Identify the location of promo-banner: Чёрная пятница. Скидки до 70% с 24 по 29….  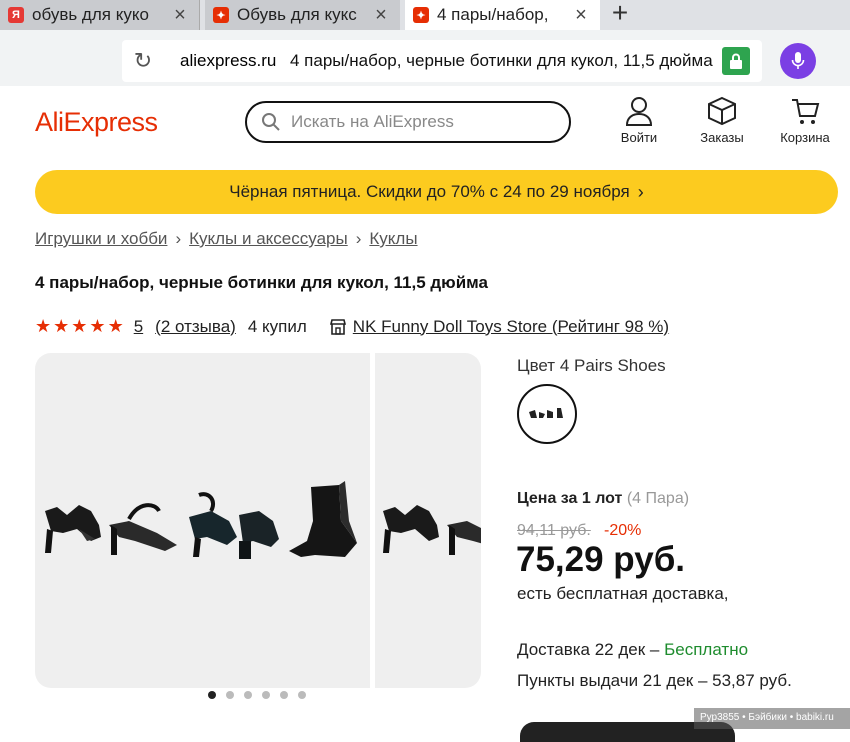
(436, 192).